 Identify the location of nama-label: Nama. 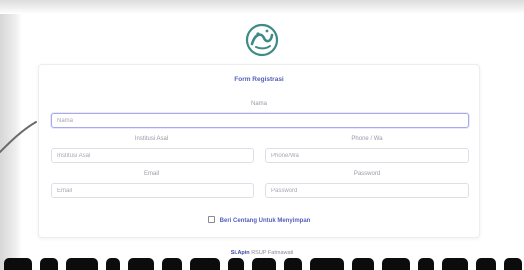
(258, 104).